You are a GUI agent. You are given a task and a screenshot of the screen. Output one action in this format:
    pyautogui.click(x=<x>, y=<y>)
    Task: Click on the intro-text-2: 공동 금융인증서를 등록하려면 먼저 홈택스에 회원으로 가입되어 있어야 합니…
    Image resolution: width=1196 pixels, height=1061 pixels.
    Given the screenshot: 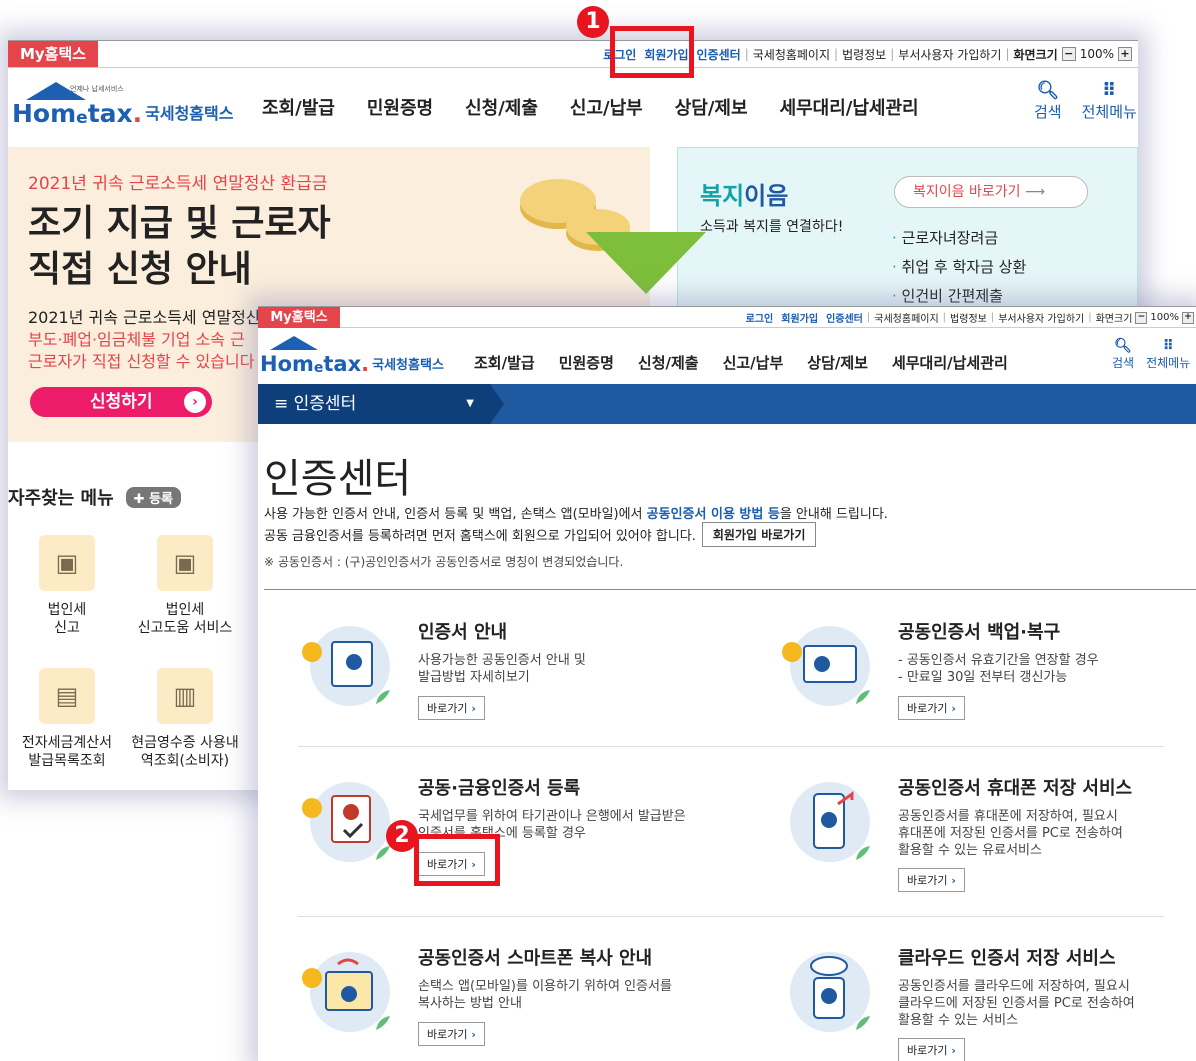 What is the action you would take?
    pyautogui.click(x=540, y=534)
    